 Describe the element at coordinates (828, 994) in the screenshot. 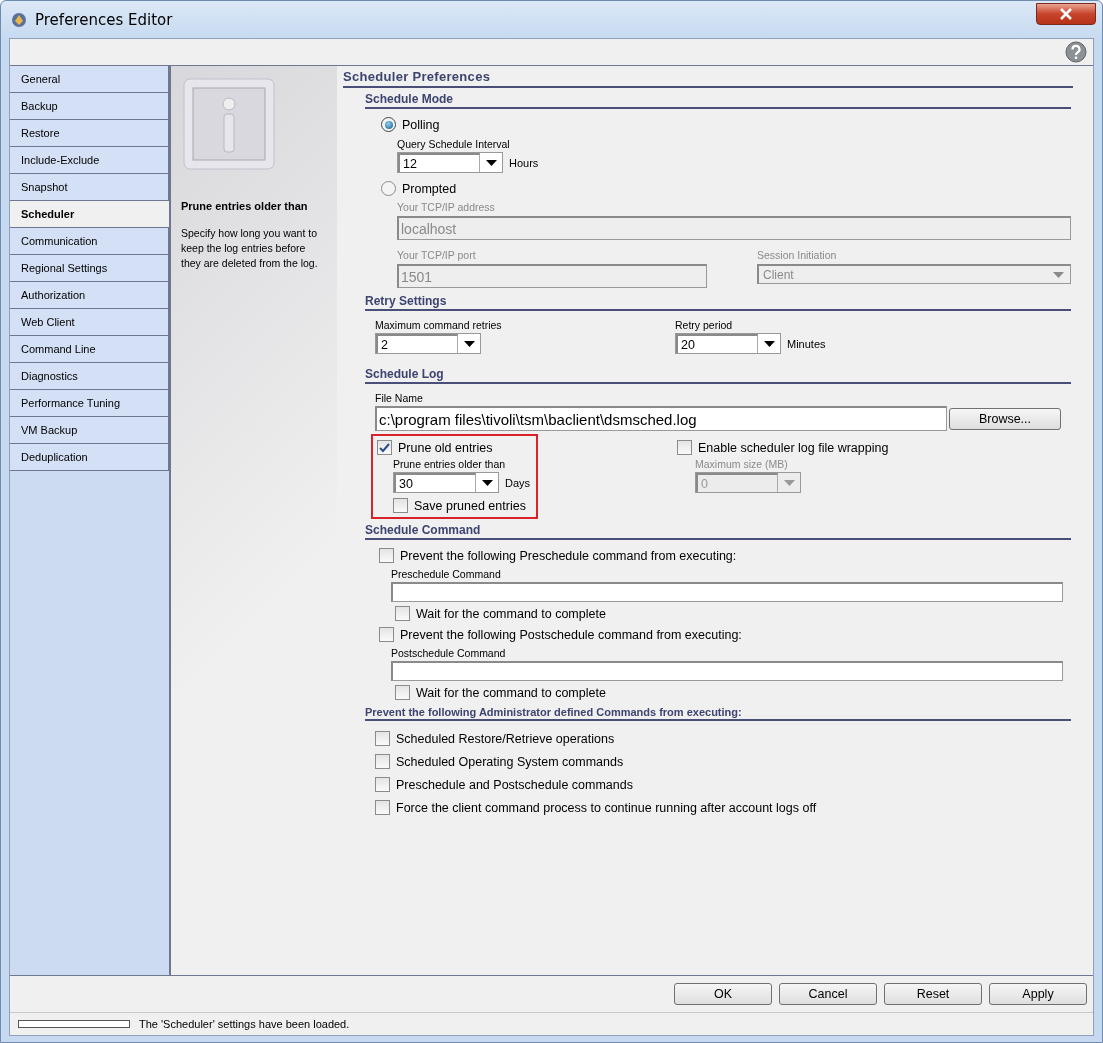

I see `dialog-button: Cancel` at that location.